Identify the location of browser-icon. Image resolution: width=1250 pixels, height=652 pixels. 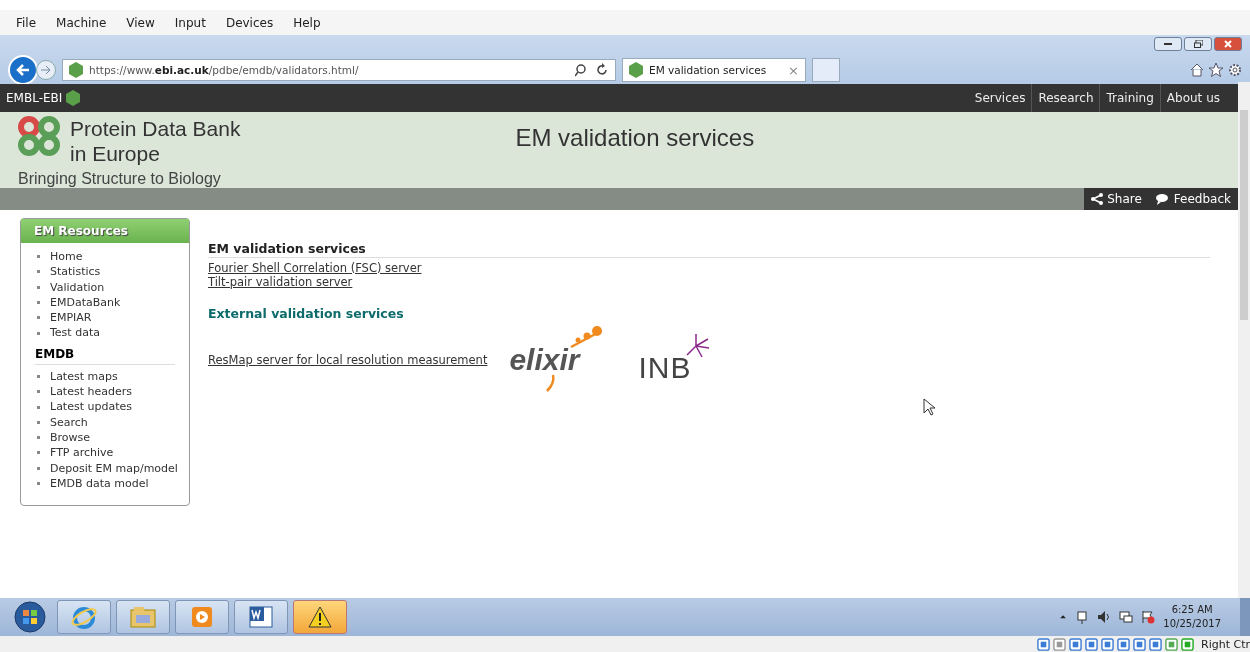
(84, 617).